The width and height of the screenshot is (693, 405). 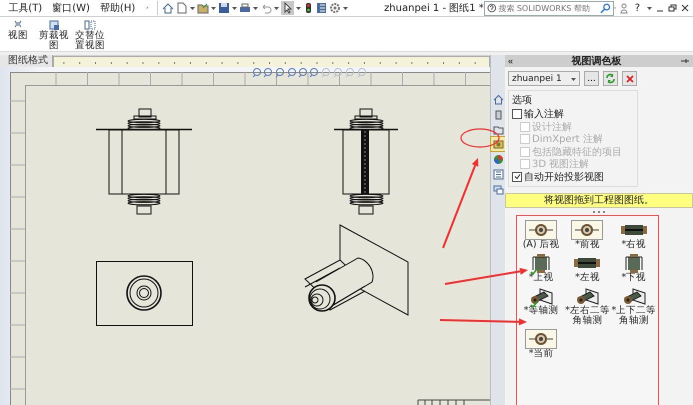 I want to click on refresh-button, so click(x=610, y=78).